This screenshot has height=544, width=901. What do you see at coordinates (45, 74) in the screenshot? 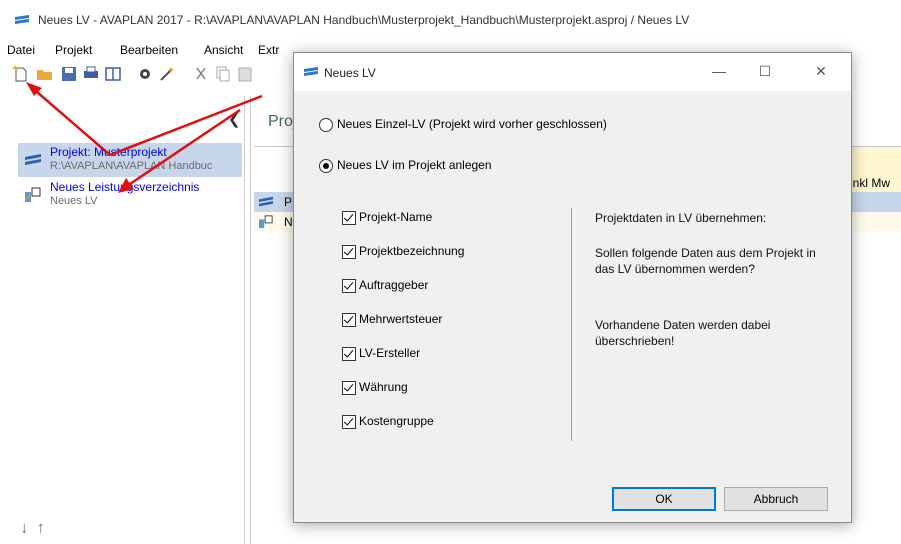
I see `open-folder-icon` at bounding box center [45, 74].